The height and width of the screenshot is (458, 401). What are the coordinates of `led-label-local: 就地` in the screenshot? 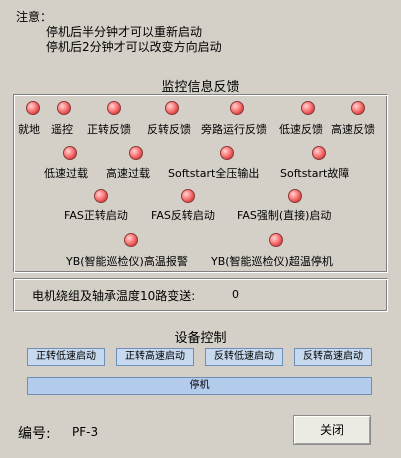 It's located at (29, 129).